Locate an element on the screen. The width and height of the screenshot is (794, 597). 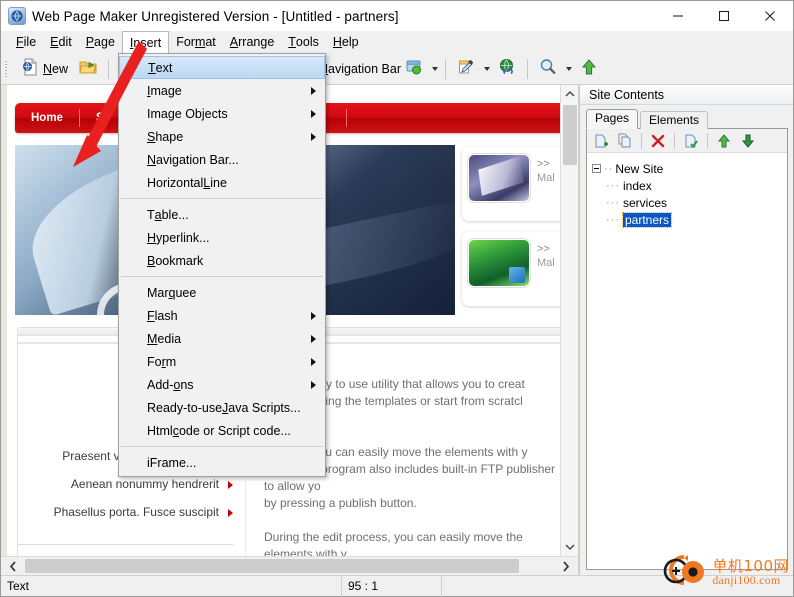
vscroll-track is located at coordinates (570, 320).